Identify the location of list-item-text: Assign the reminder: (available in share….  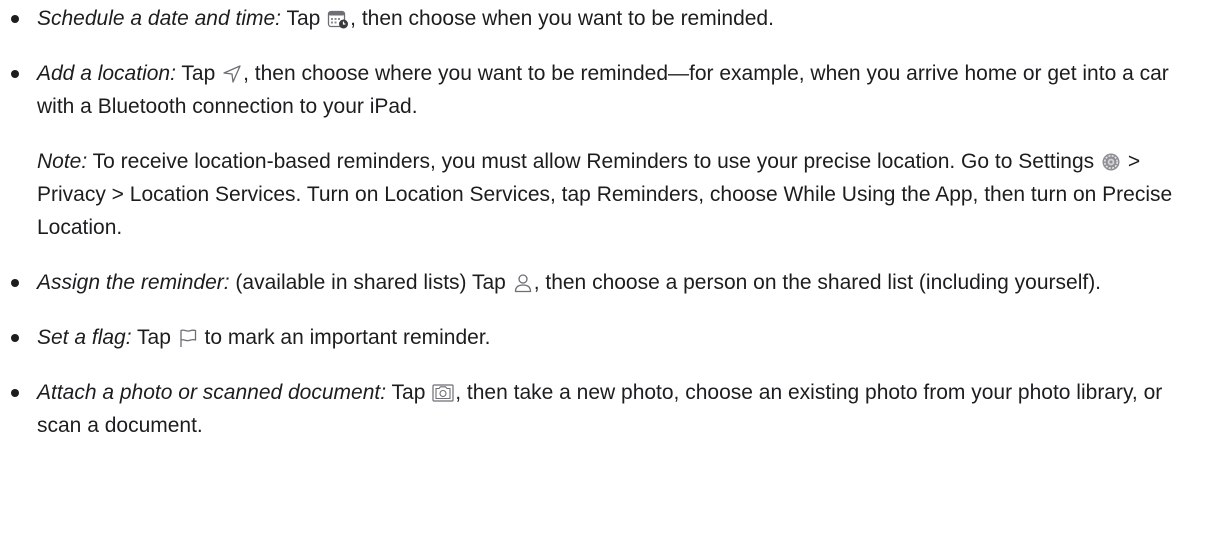
(617, 282).